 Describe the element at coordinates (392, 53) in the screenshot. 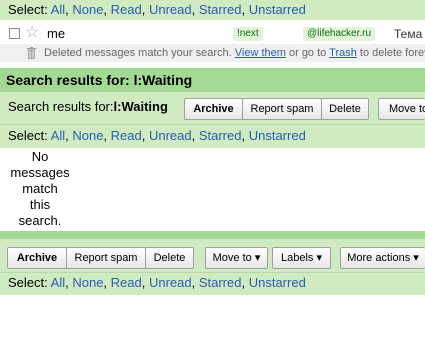

I see `notice-suffix: to delete forever` at that location.